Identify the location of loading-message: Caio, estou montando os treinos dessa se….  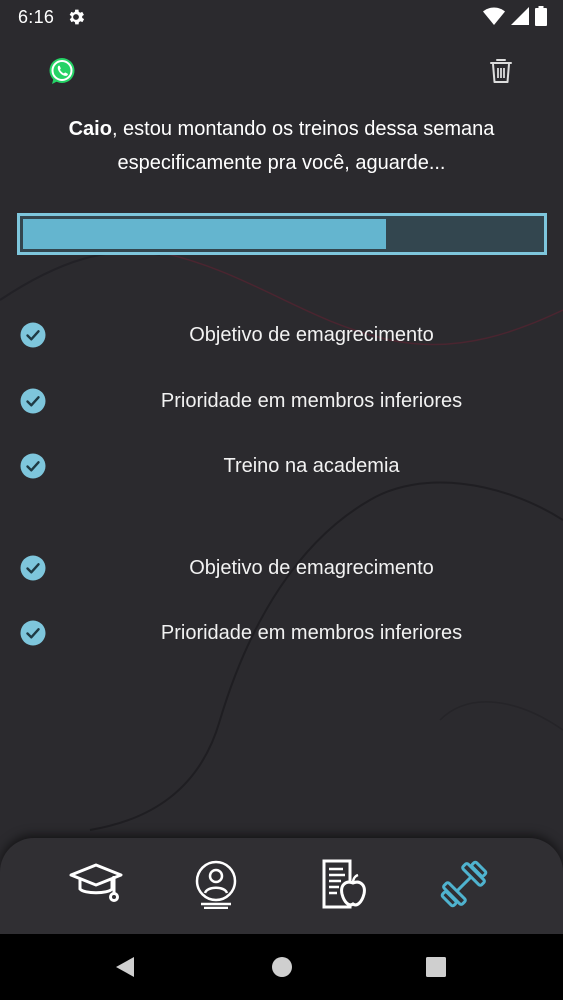
(281, 146).